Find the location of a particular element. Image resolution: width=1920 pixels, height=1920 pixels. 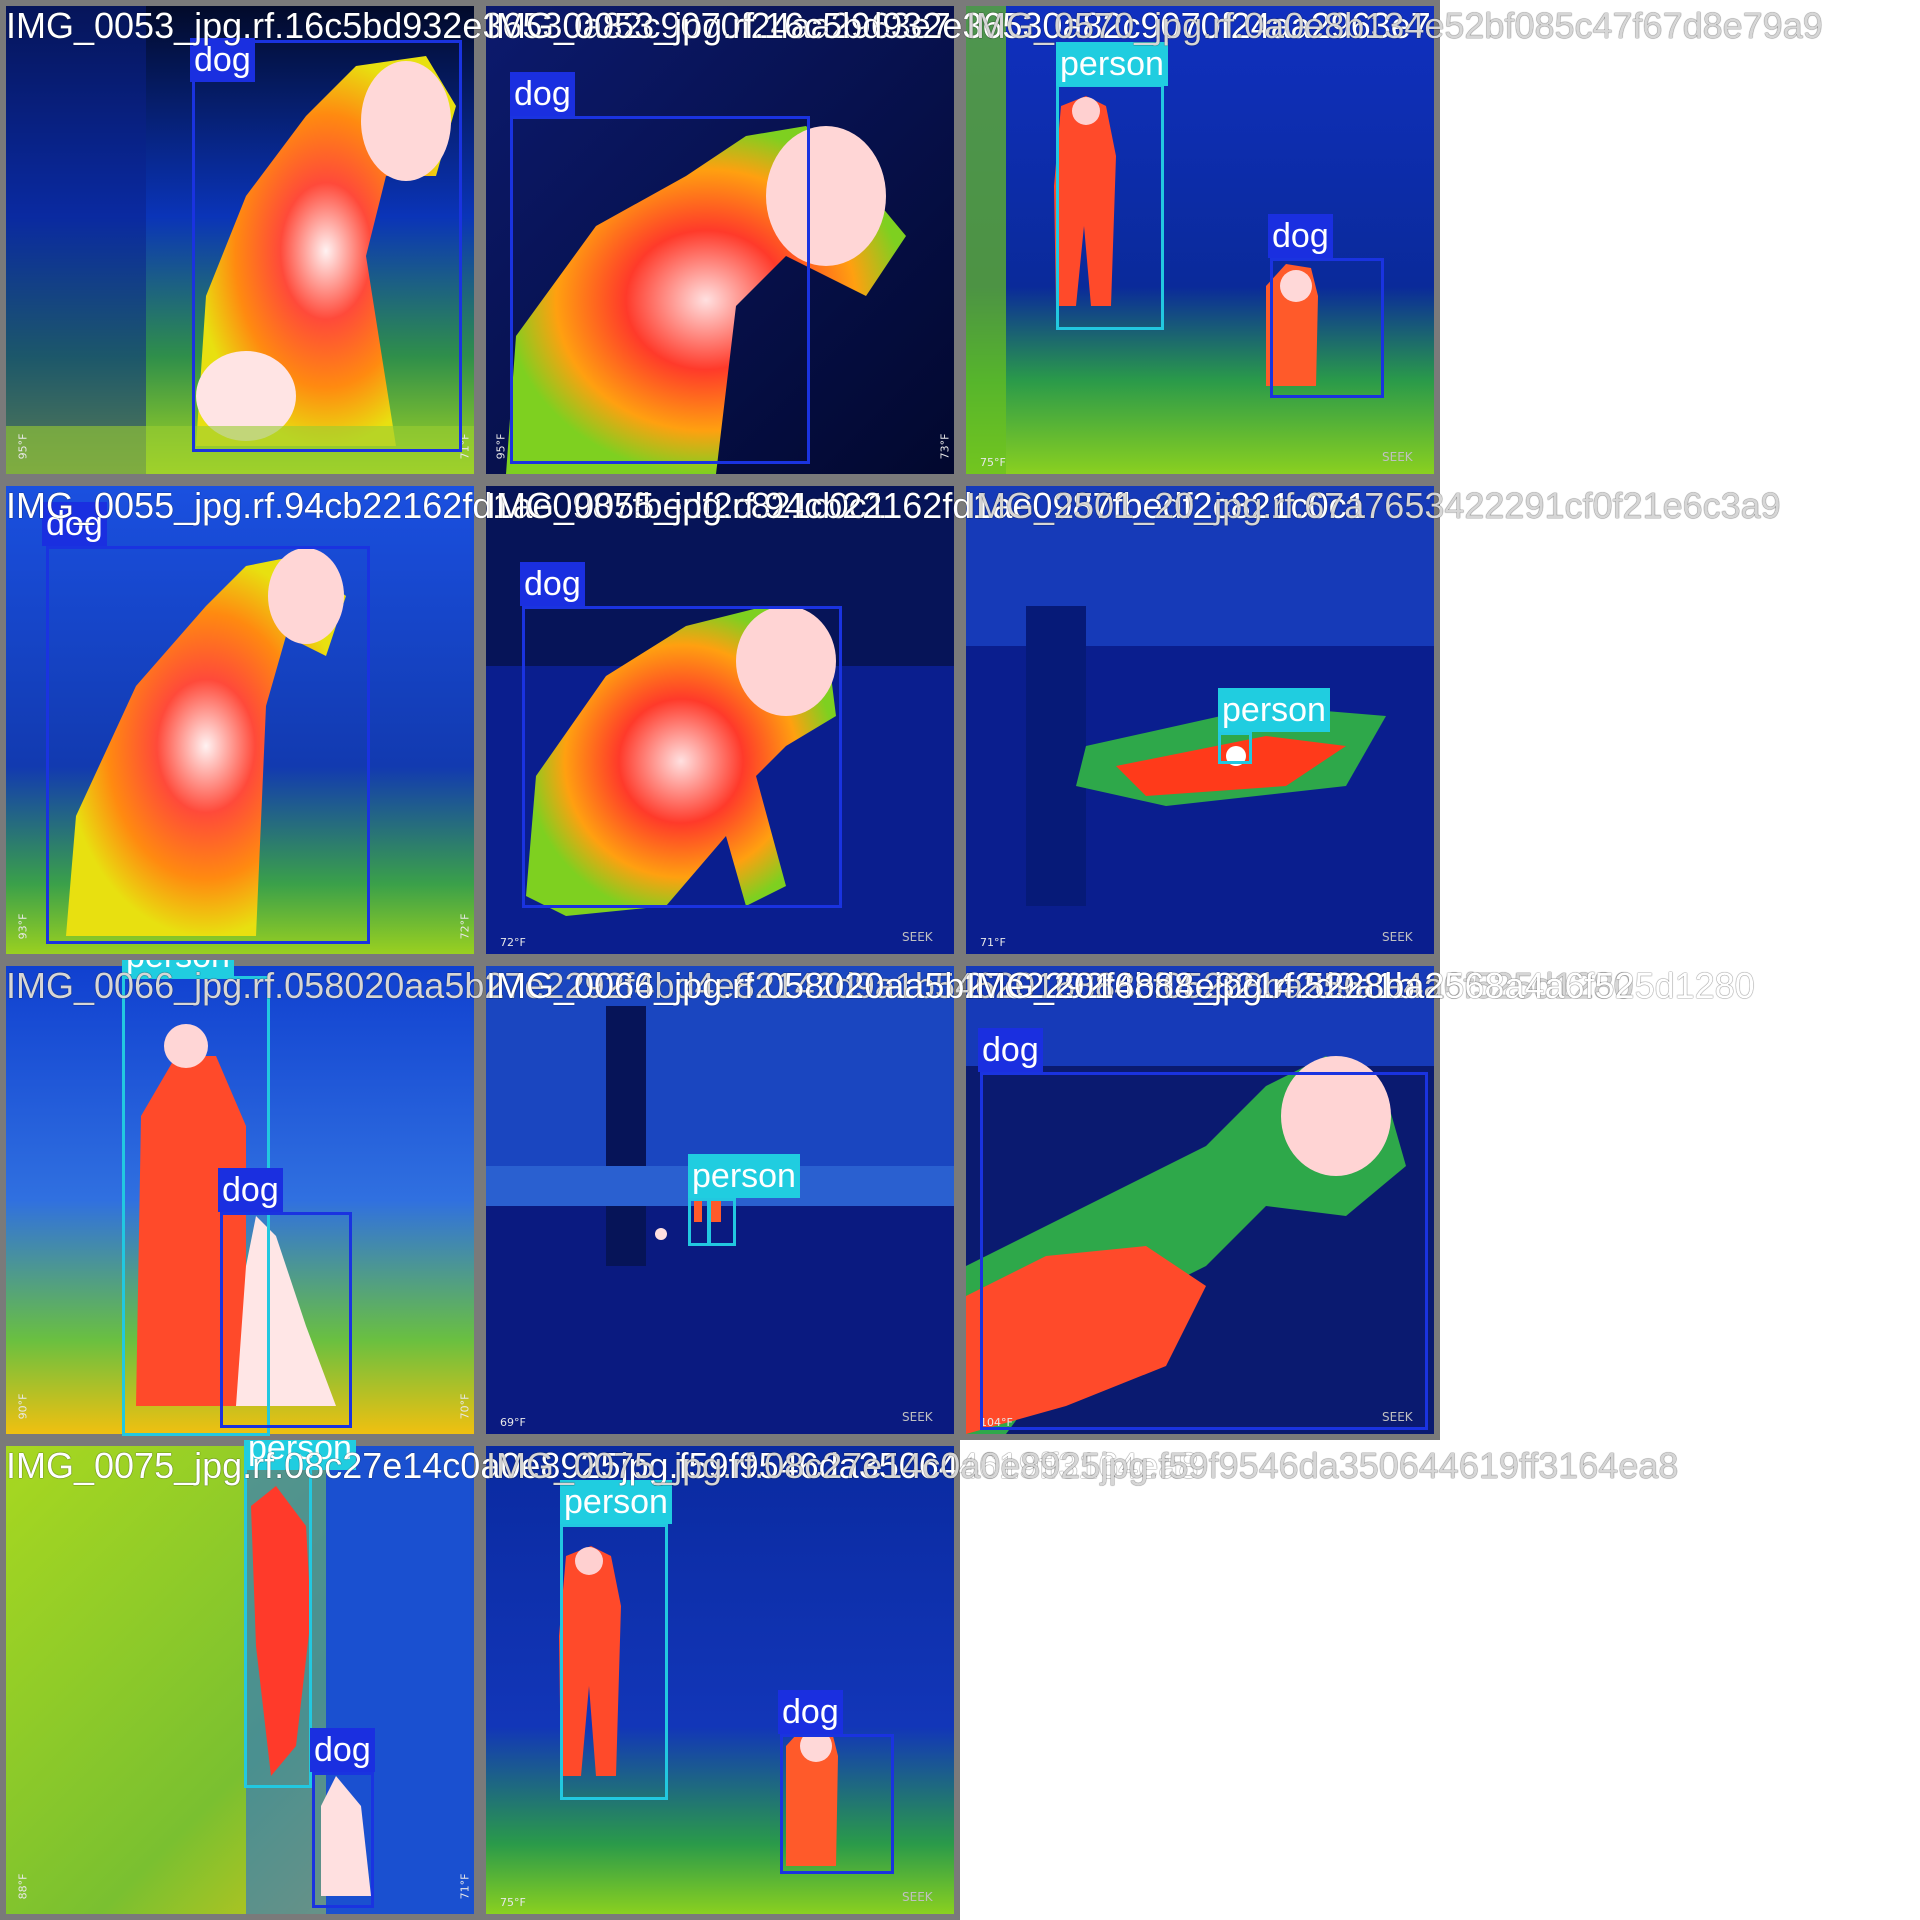

image-tile-2: 95°F 73°F dog is located at coordinates (720, 240).